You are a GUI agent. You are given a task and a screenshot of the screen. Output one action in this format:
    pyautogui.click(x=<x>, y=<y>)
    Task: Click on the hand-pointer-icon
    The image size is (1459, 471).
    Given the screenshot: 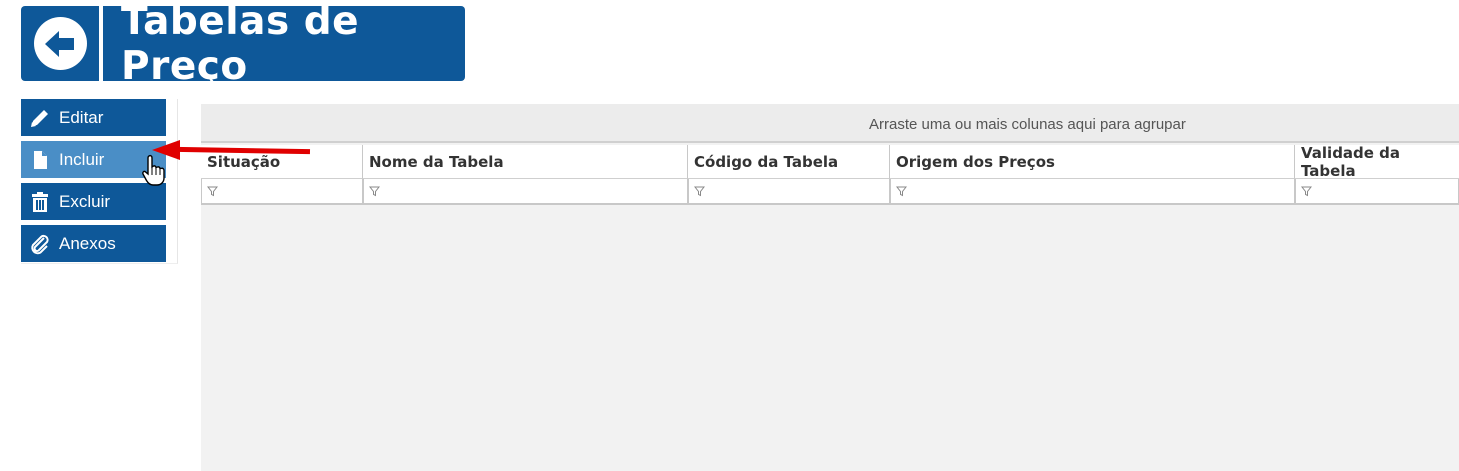 What is the action you would take?
    pyautogui.click(x=155, y=171)
    